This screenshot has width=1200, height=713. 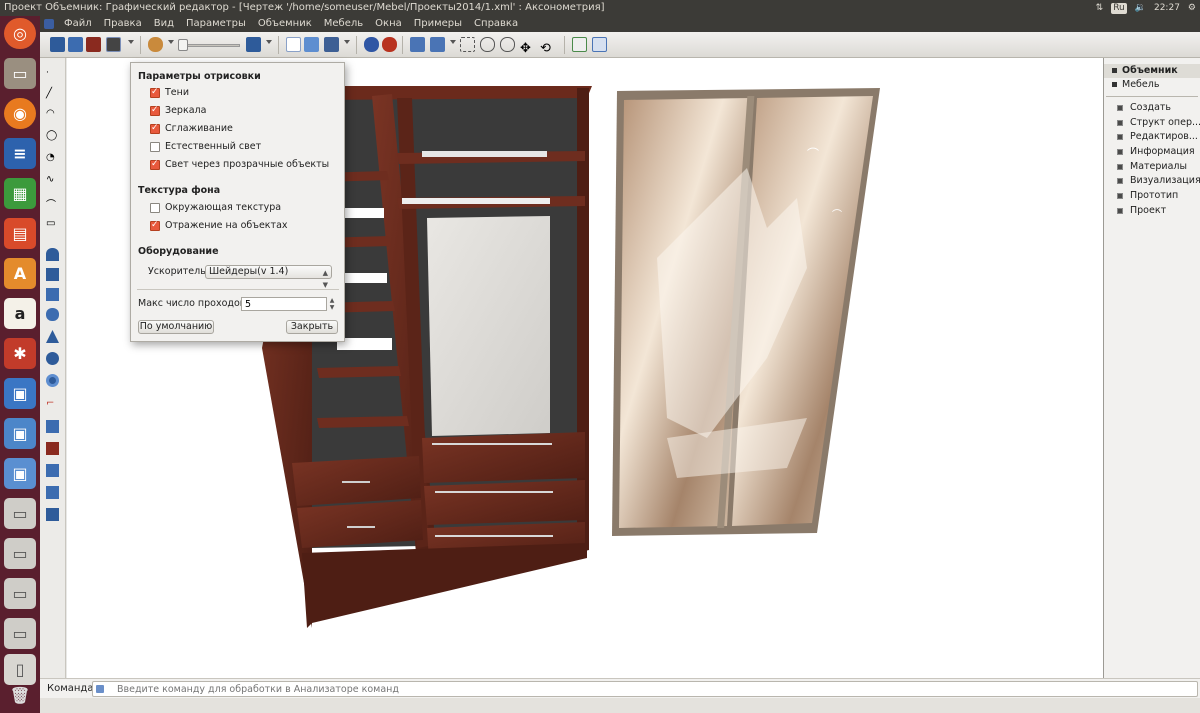 What do you see at coordinates (155, 225) in the screenshot?
I see `reflection-checkbox` at bounding box center [155, 225].